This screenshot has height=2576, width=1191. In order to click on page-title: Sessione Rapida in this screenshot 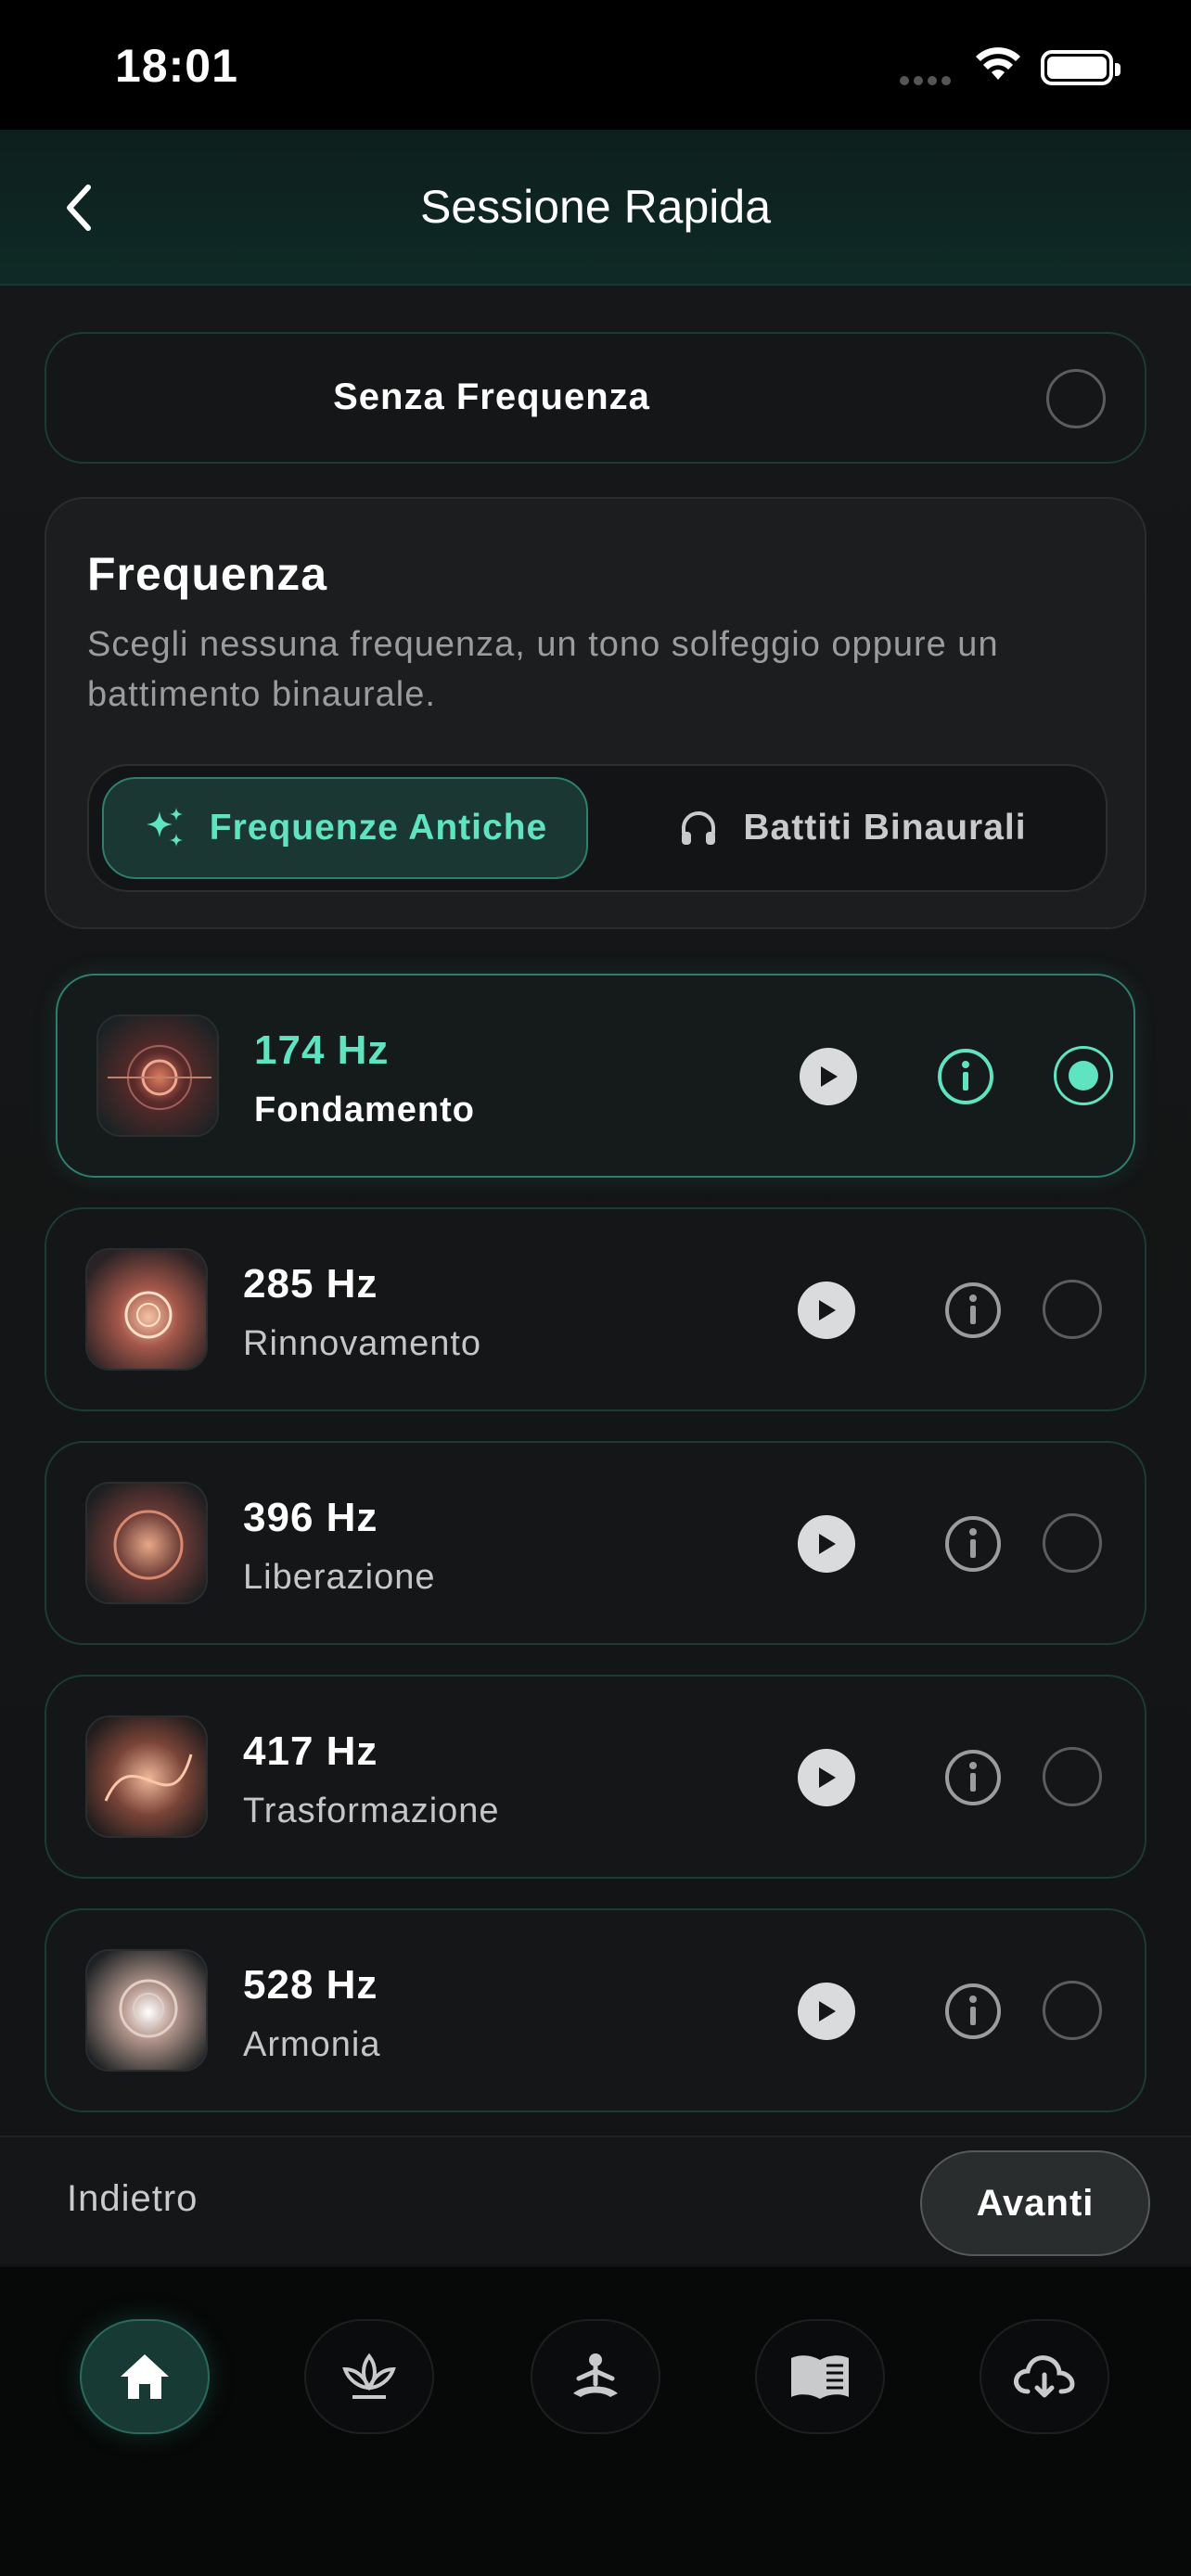, I will do `click(595, 207)`.